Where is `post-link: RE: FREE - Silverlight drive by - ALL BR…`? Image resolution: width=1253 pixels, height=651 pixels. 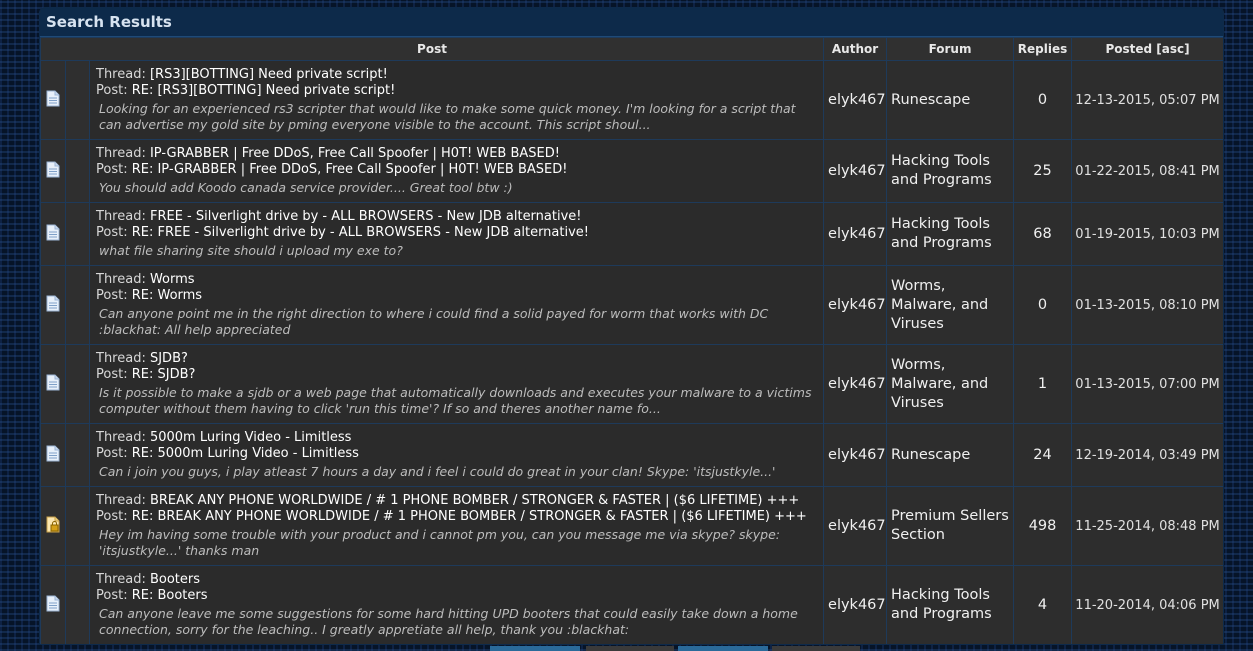 post-link: RE: FREE - Silverlight drive by - ALL BR… is located at coordinates (360, 232).